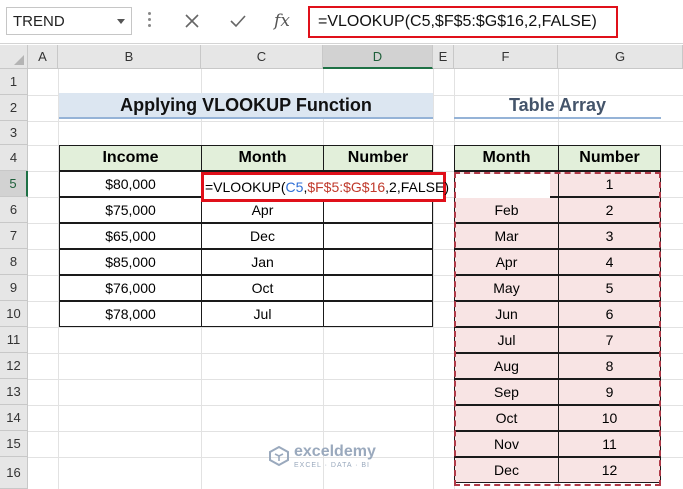 This screenshot has width=683, height=489. Describe the element at coordinates (332, 465) in the screenshot. I see `watermark-tagline: EXCEL · DATA · BI` at that location.